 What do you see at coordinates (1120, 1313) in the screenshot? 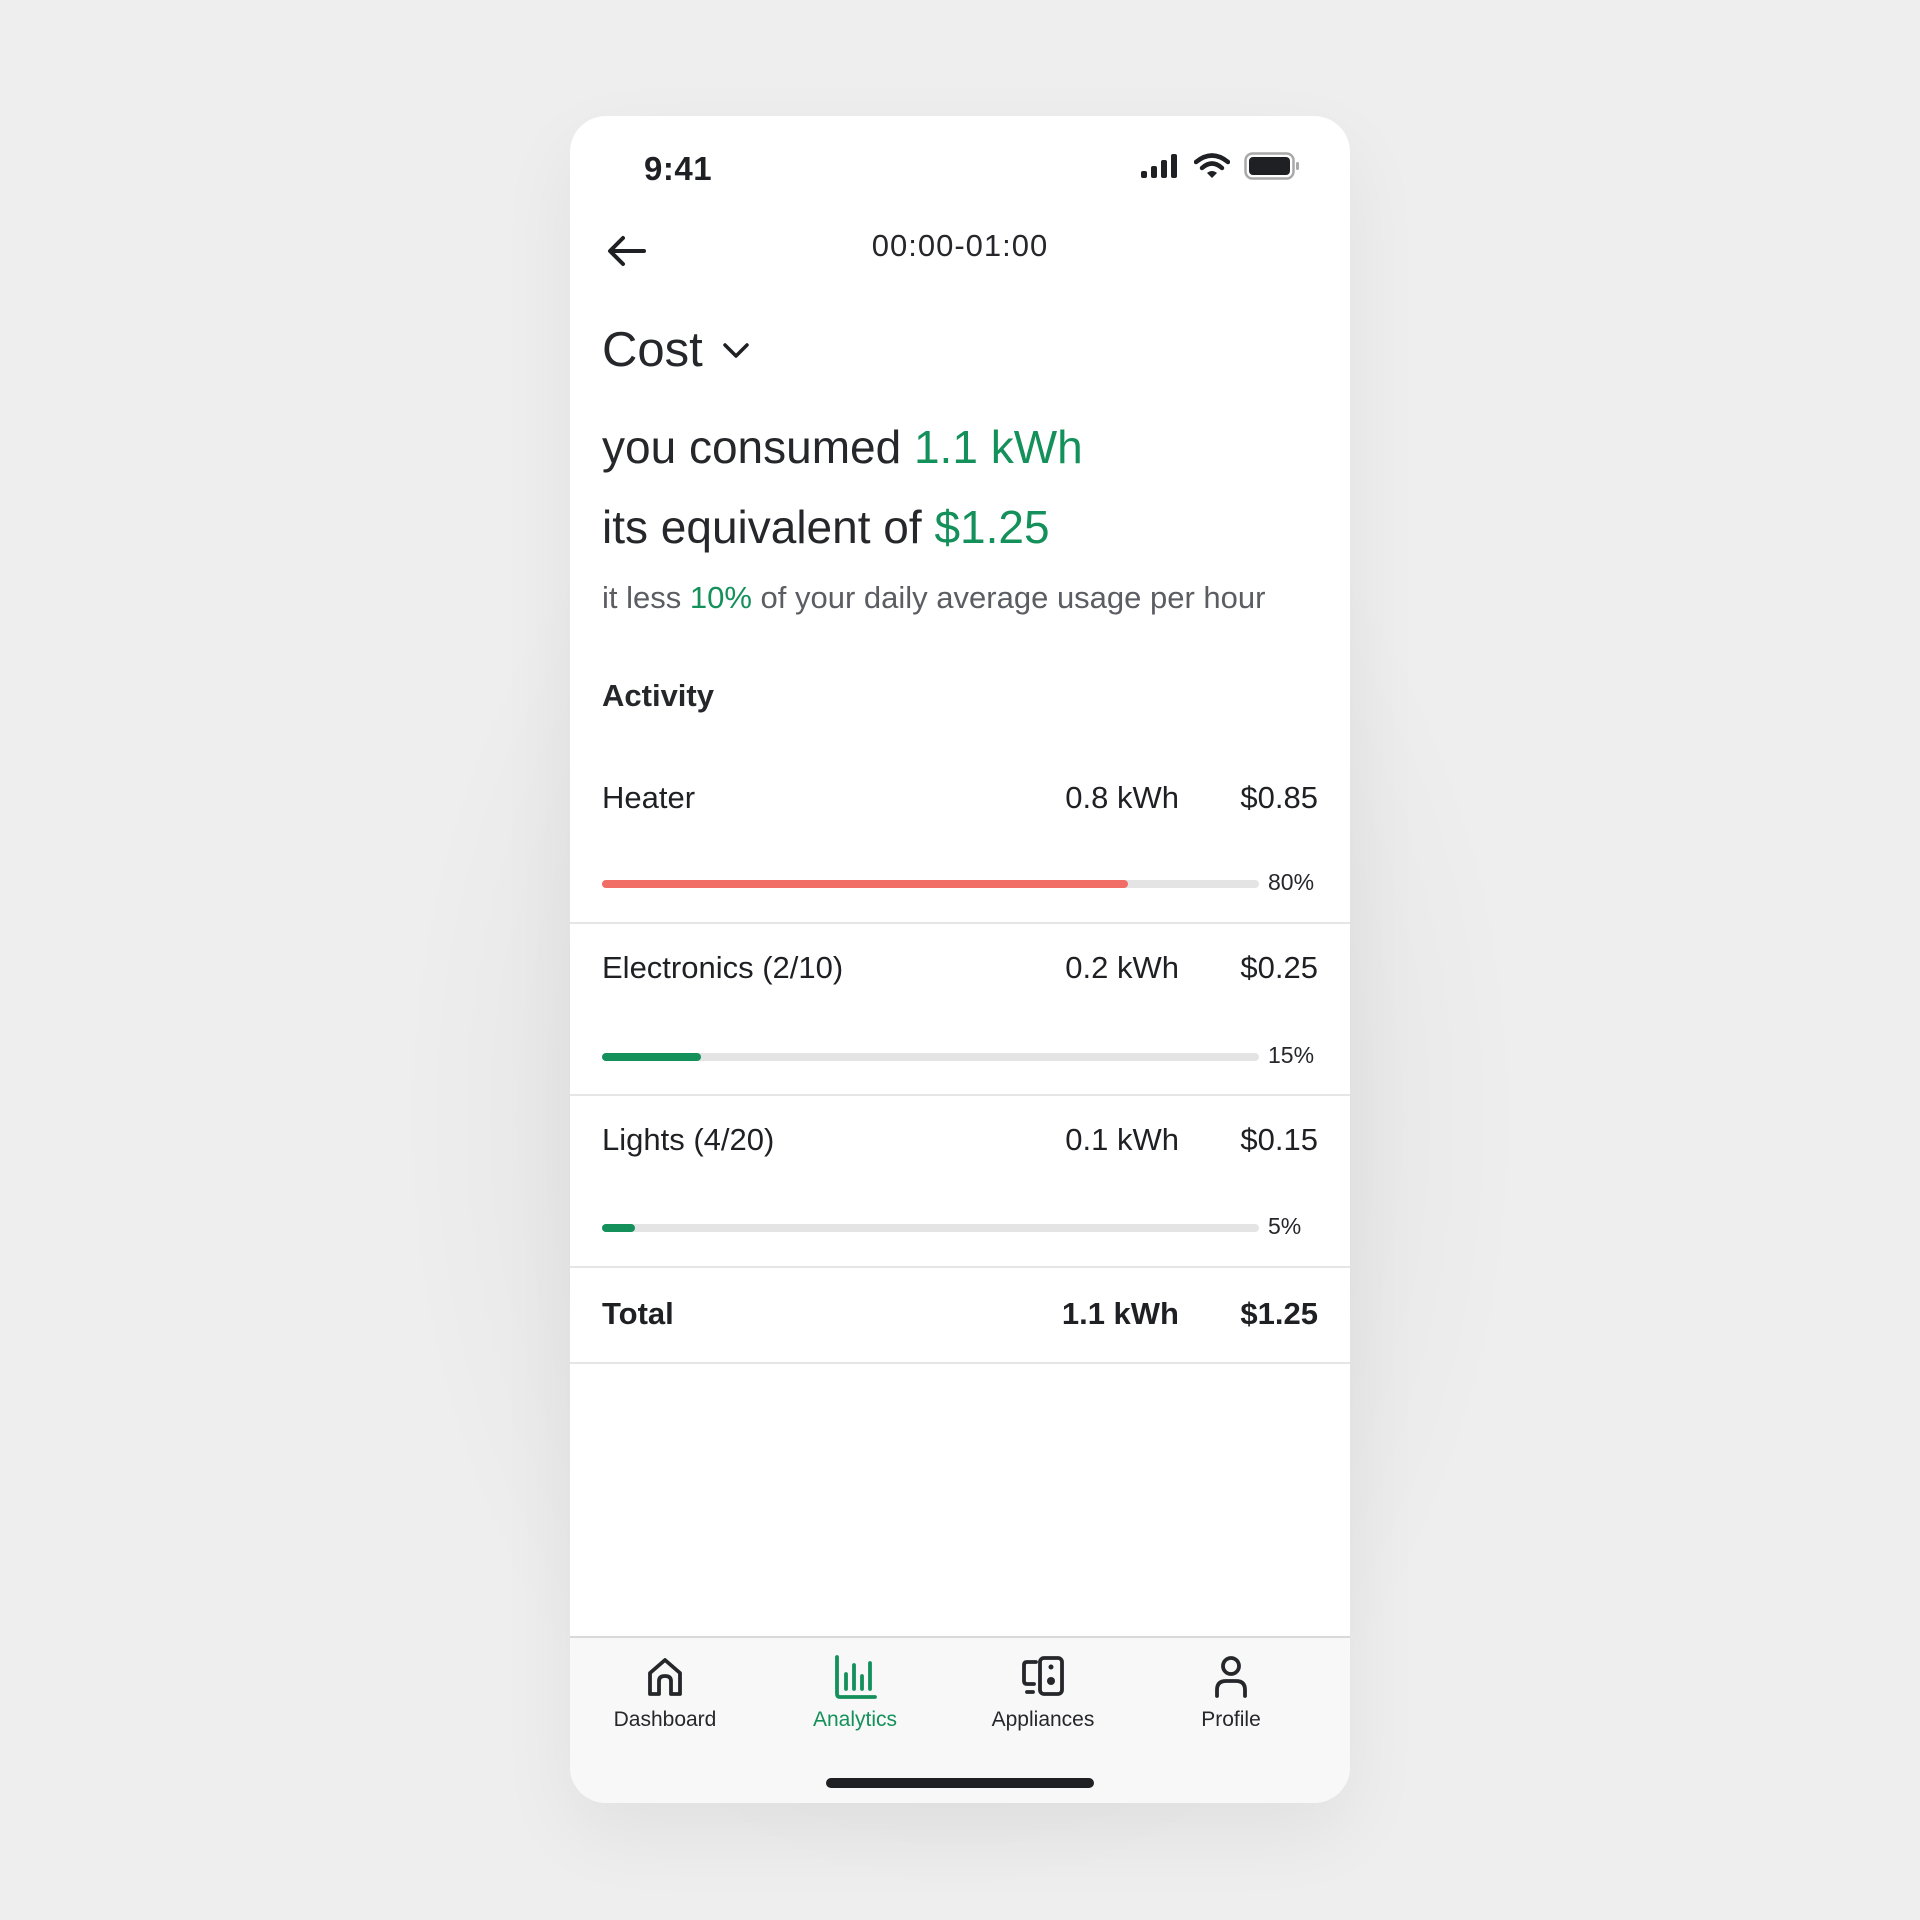
I see `total-kwh: 1.1 kWh` at bounding box center [1120, 1313].